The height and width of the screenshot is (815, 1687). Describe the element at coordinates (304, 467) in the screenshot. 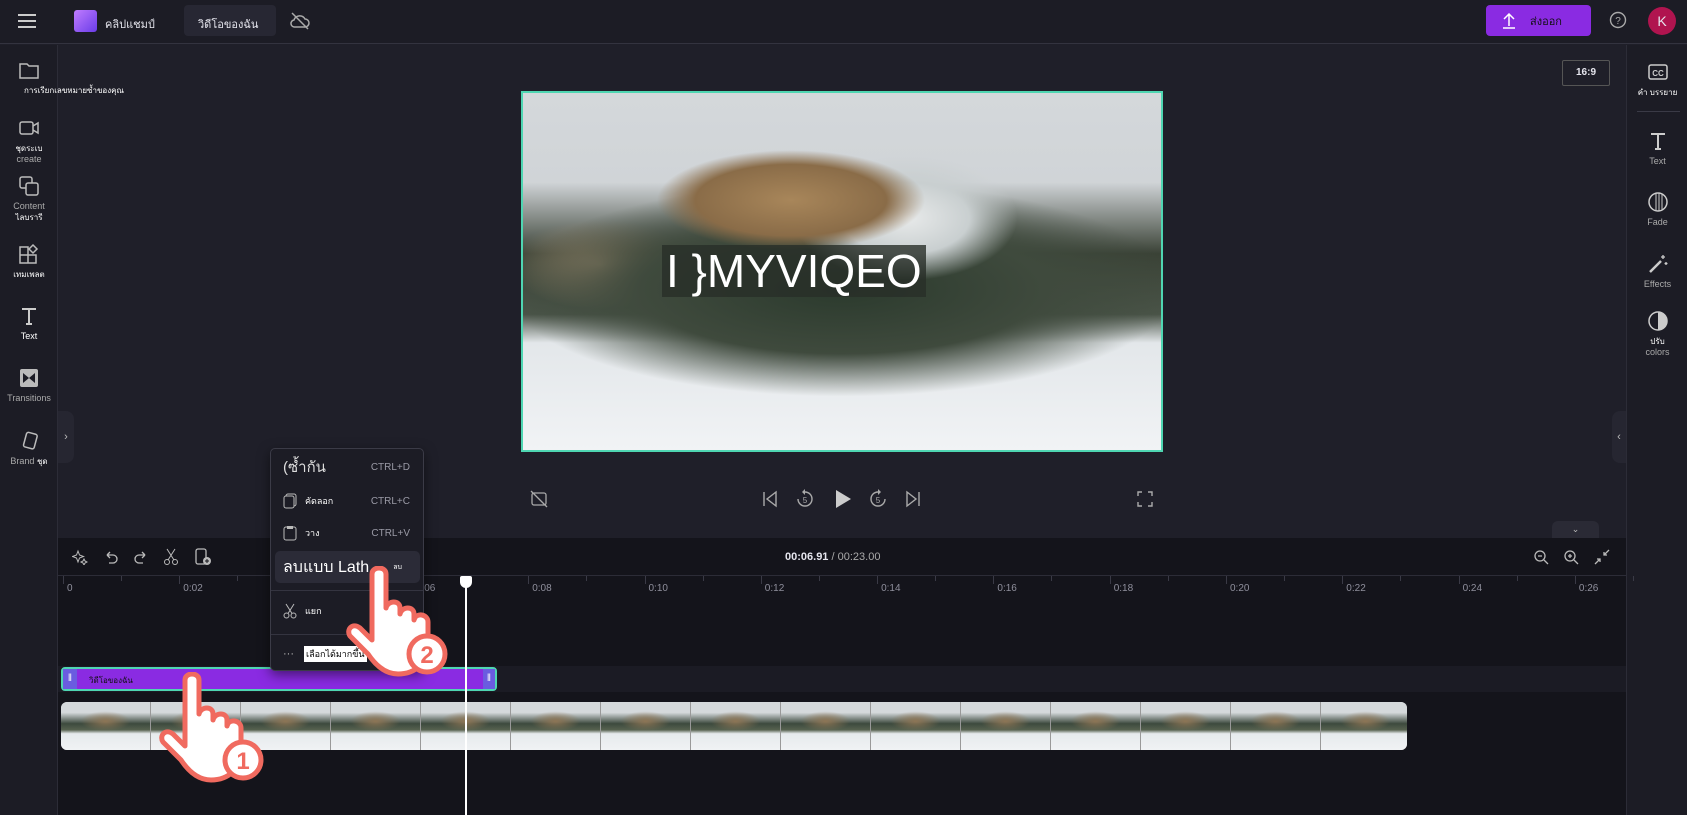

I see `menu-label: (ซ้ำกัน` at that location.